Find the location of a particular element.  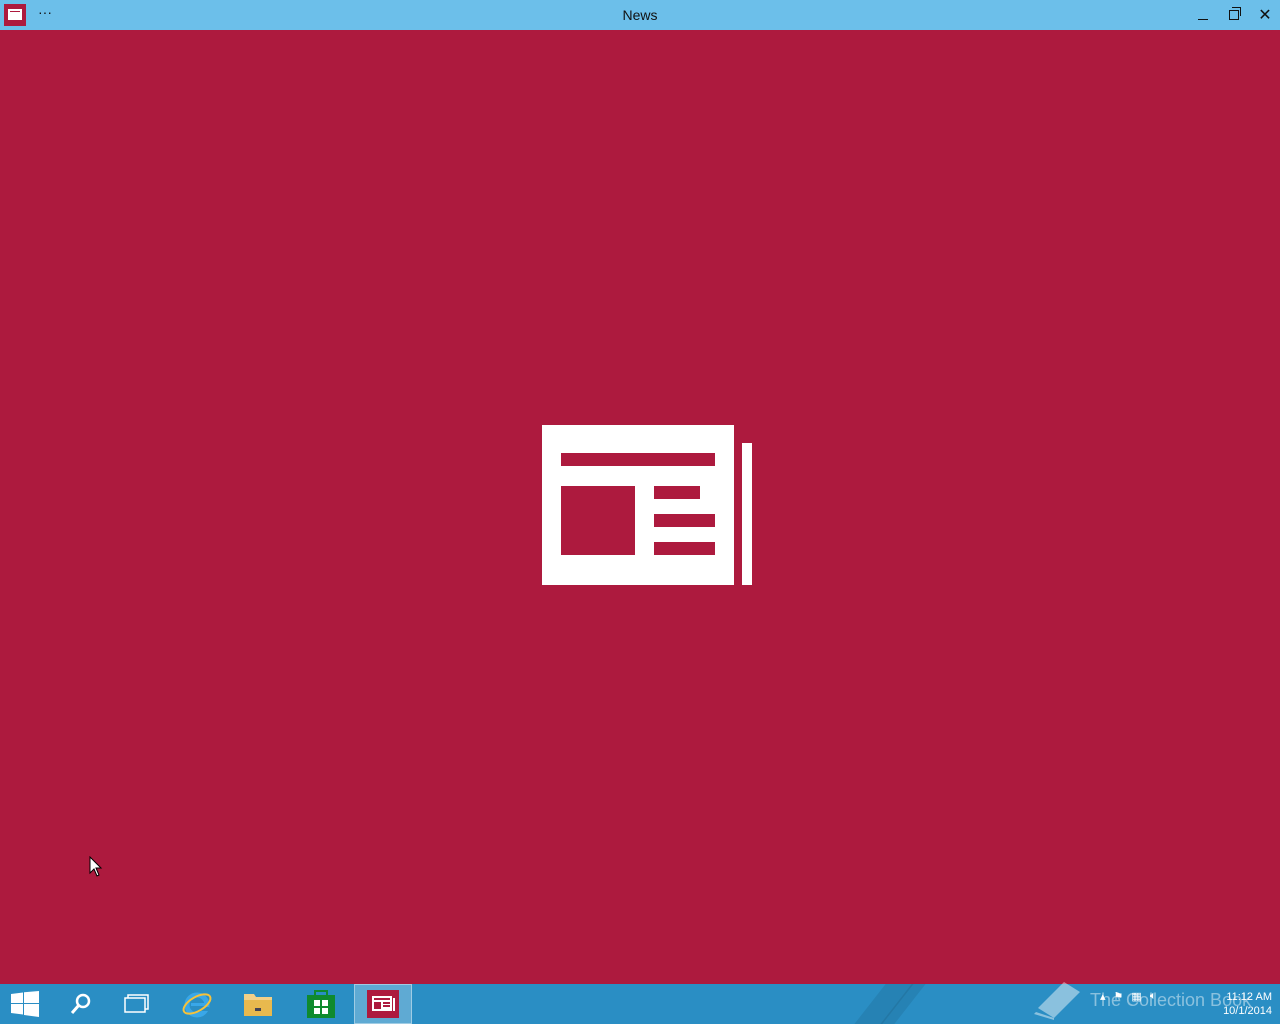

close-button: ✕ is located at coordinates (1265, 15).